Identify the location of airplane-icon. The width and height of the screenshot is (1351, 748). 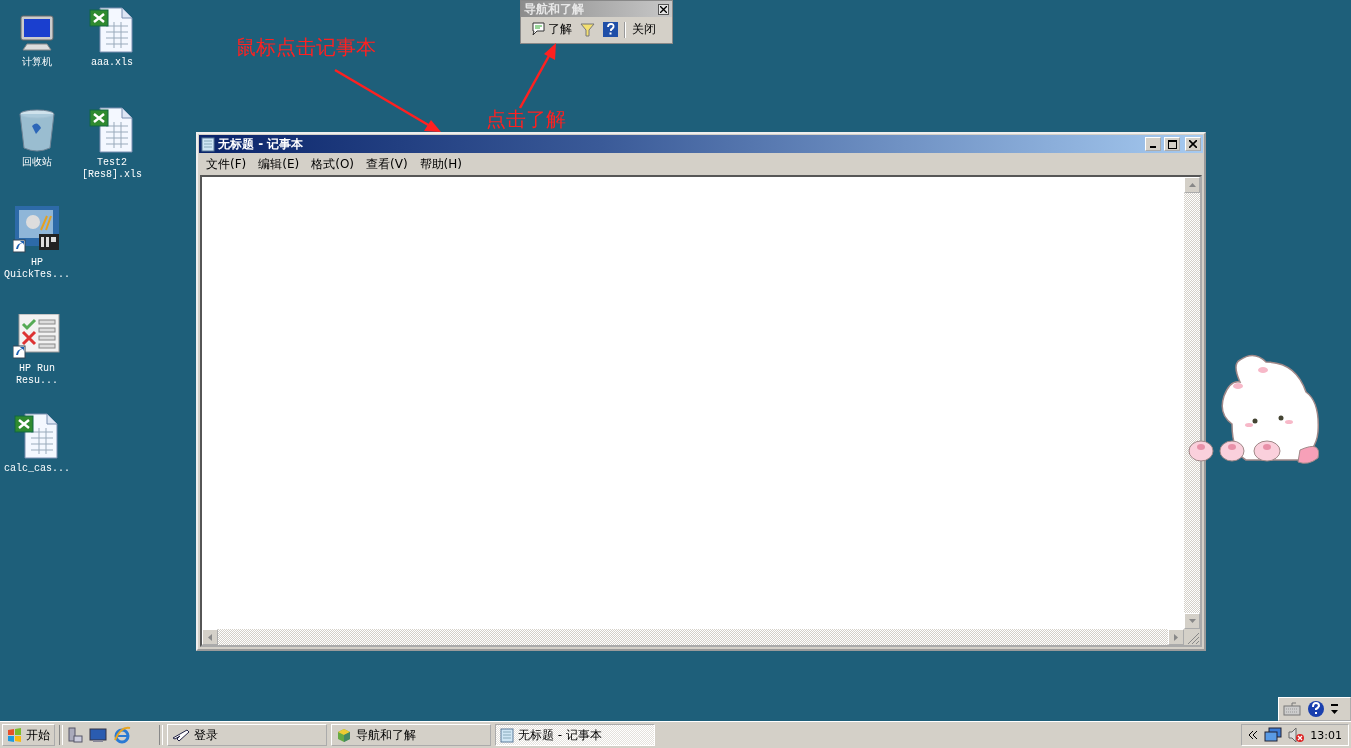
(181, 735).